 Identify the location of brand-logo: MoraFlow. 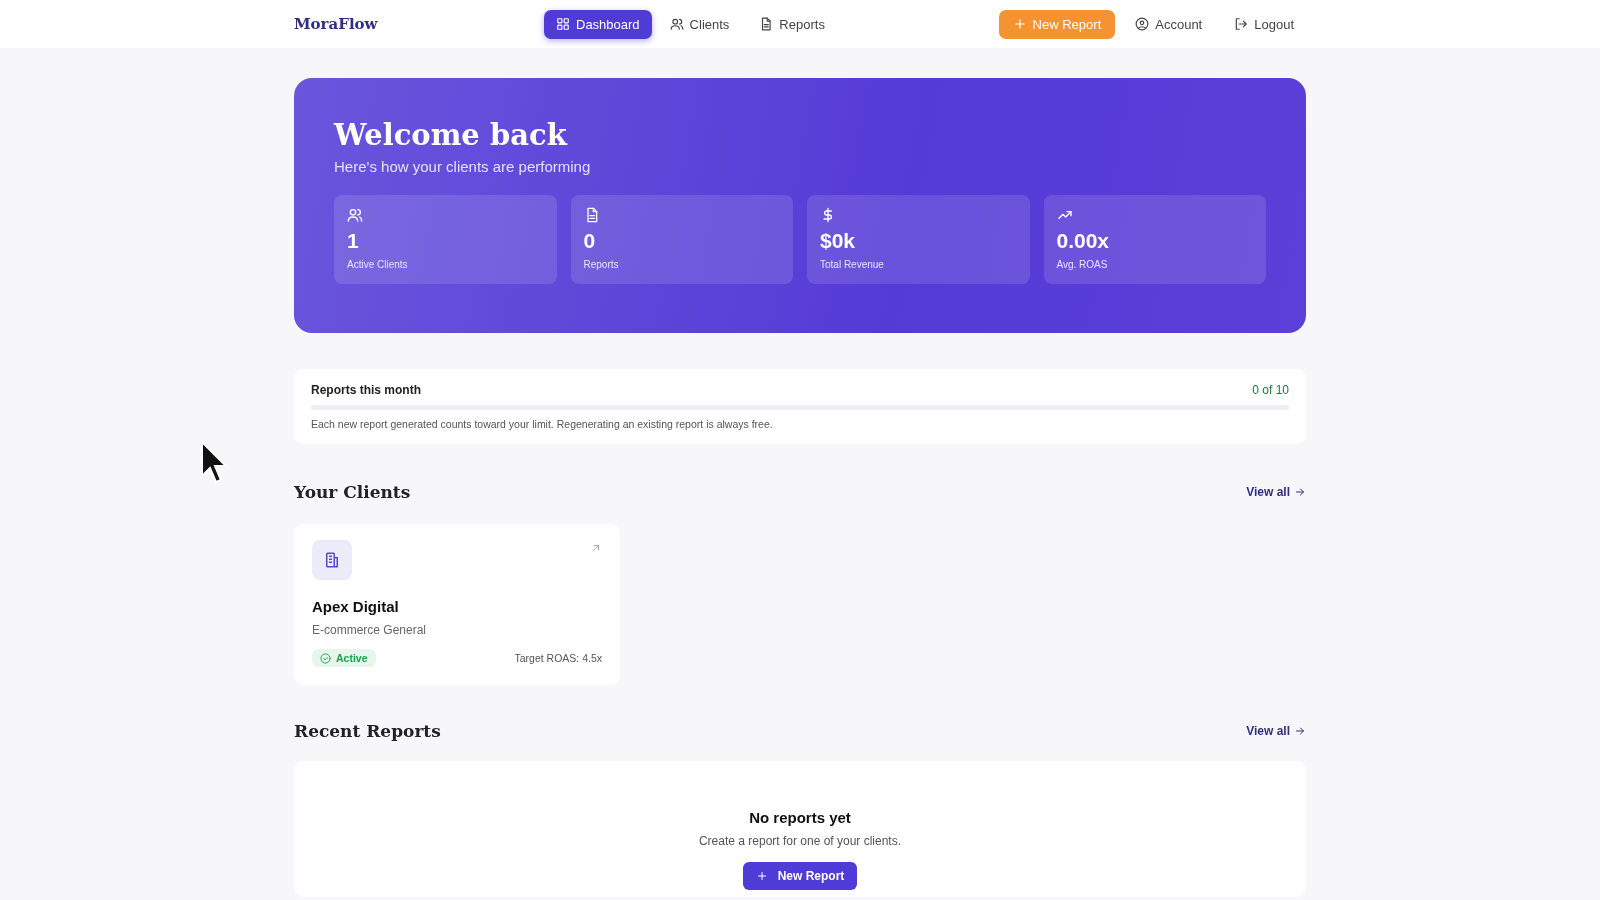
(419, 24).